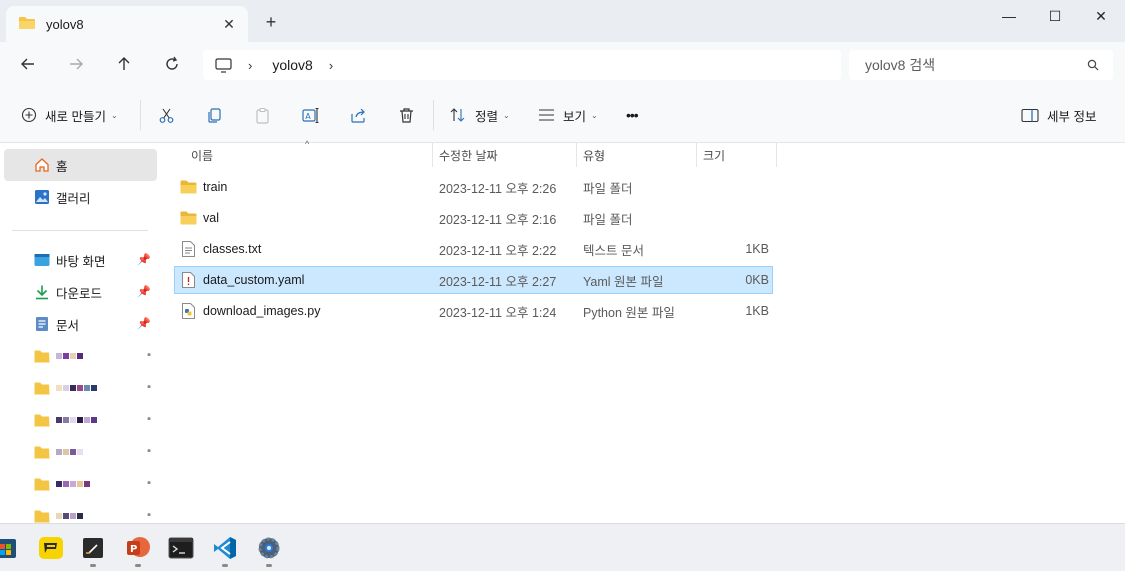  I want to click on file-date: 2023-12-11 오후 2:27, so click(498, 281).